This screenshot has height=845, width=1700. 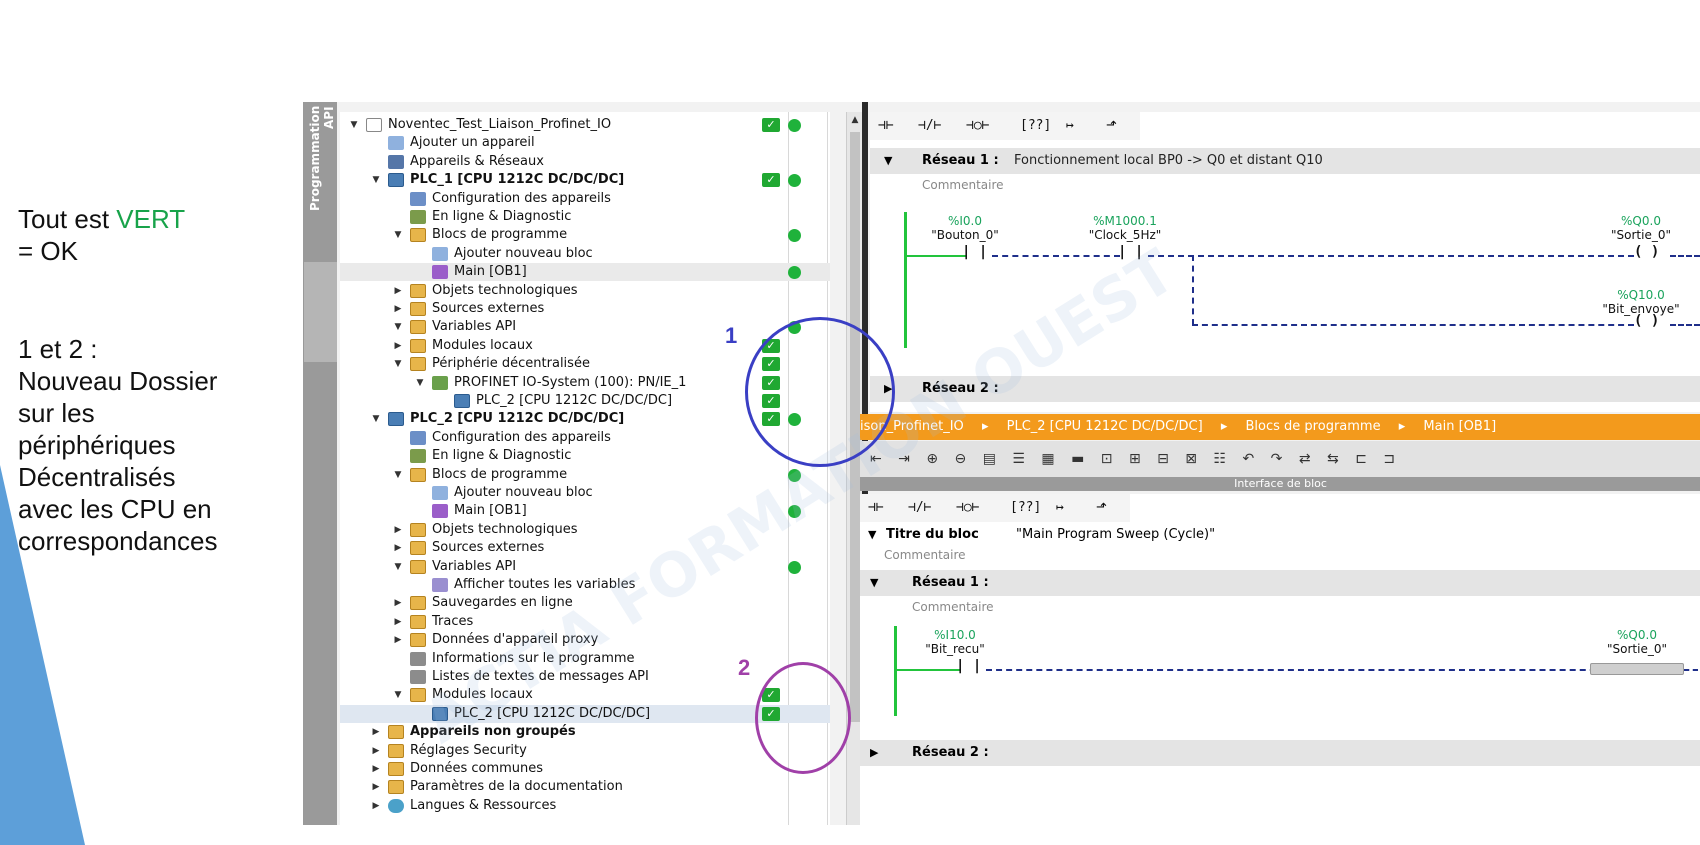 I want to click on coil-address: %Q0.0, so click(x=1637, y=635).